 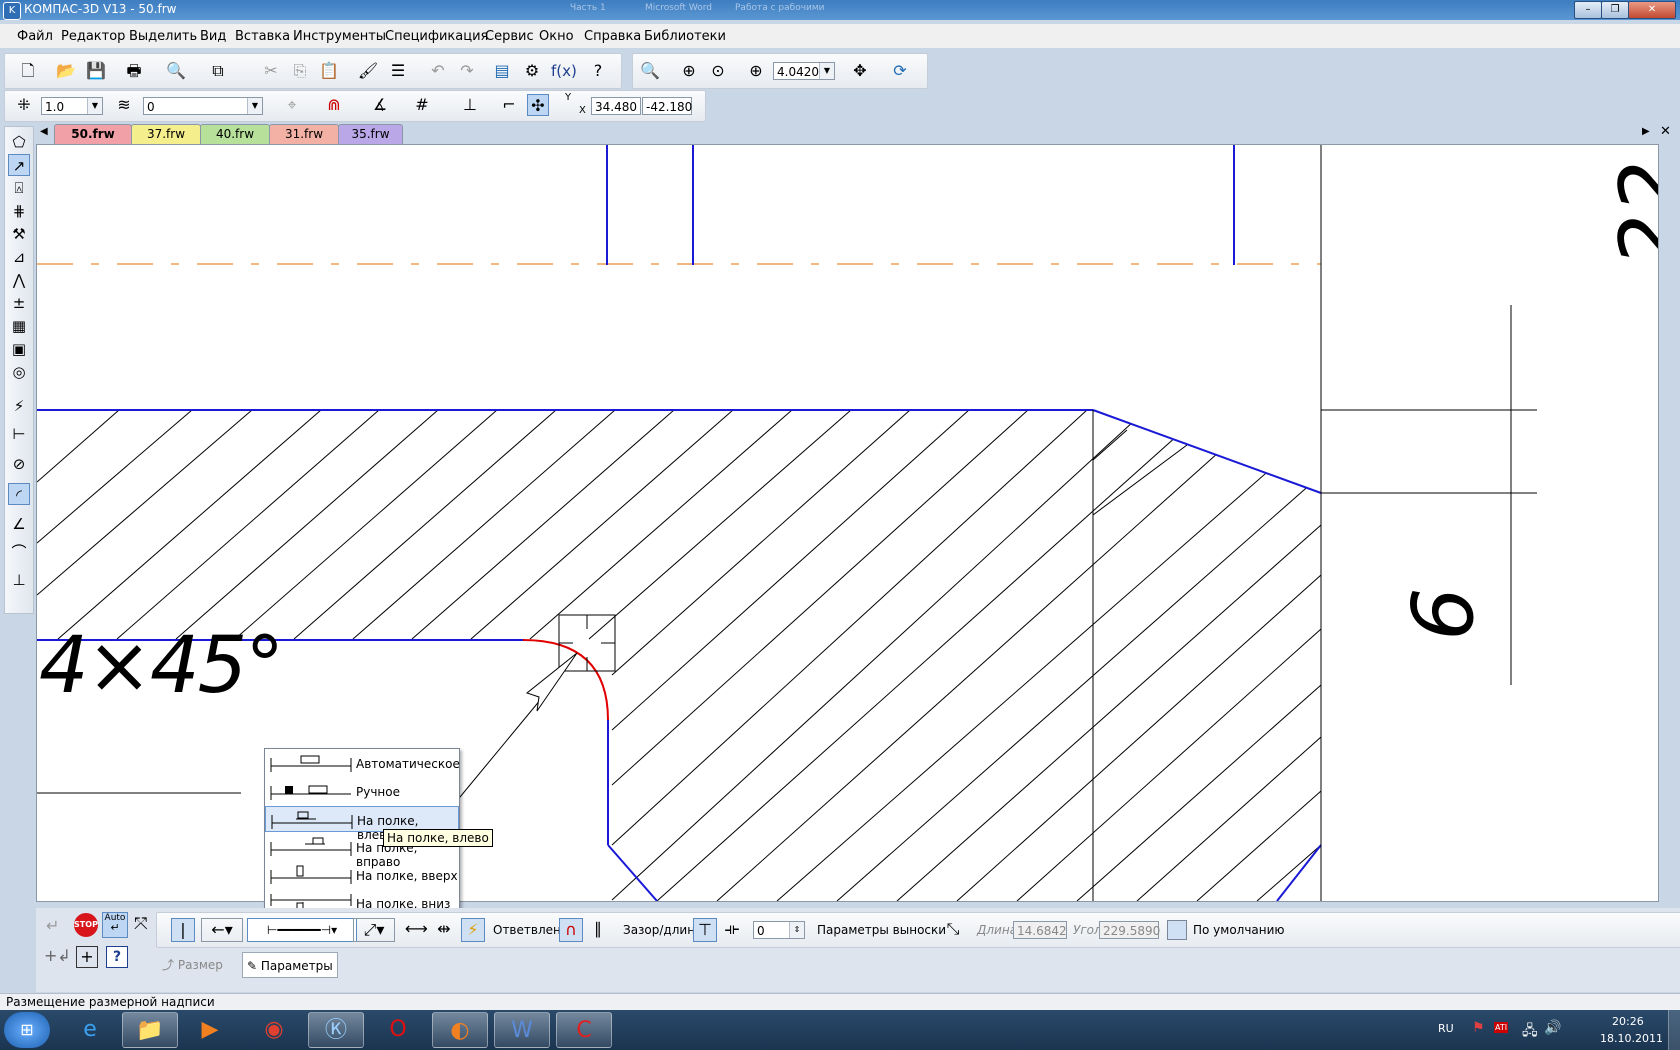 I want to click on default-checkbox, so click(x=1177, y=930).